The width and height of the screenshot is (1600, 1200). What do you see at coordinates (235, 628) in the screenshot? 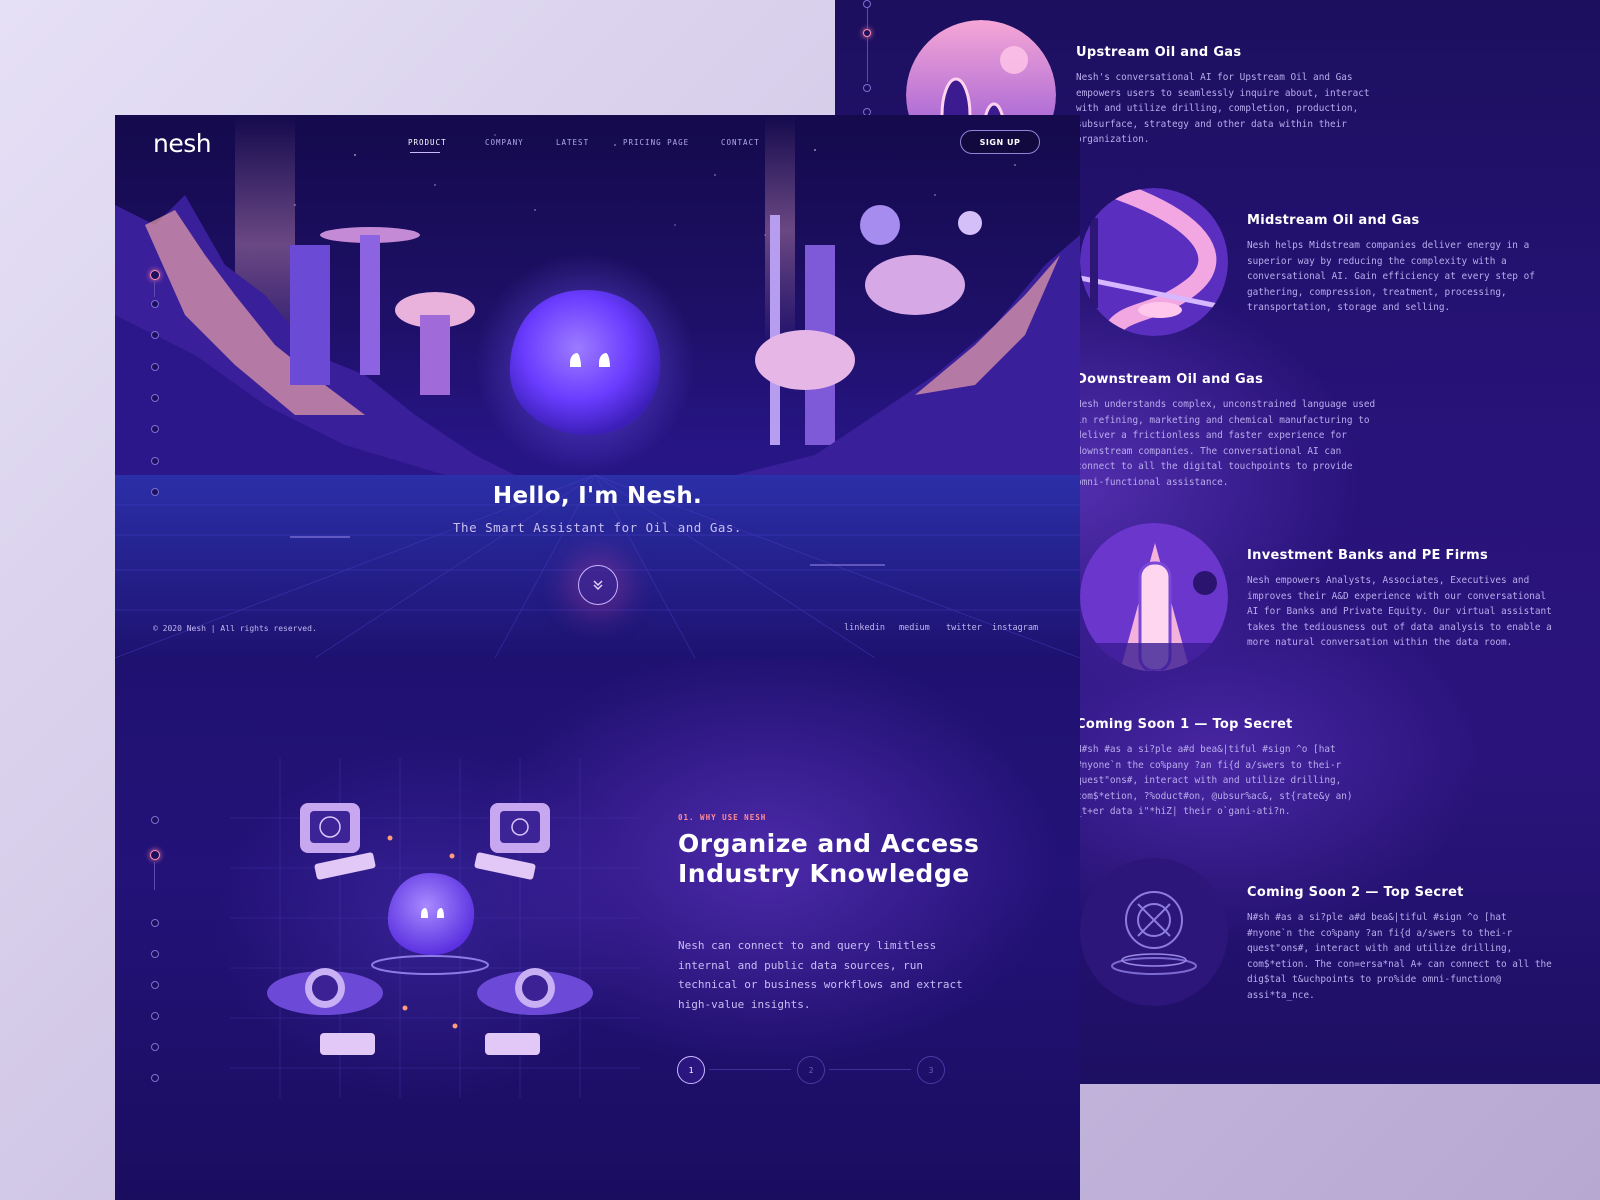
I see `copyright-text: © 2020 Nesh | All rights reserved.` at bounding box center [235, 628].